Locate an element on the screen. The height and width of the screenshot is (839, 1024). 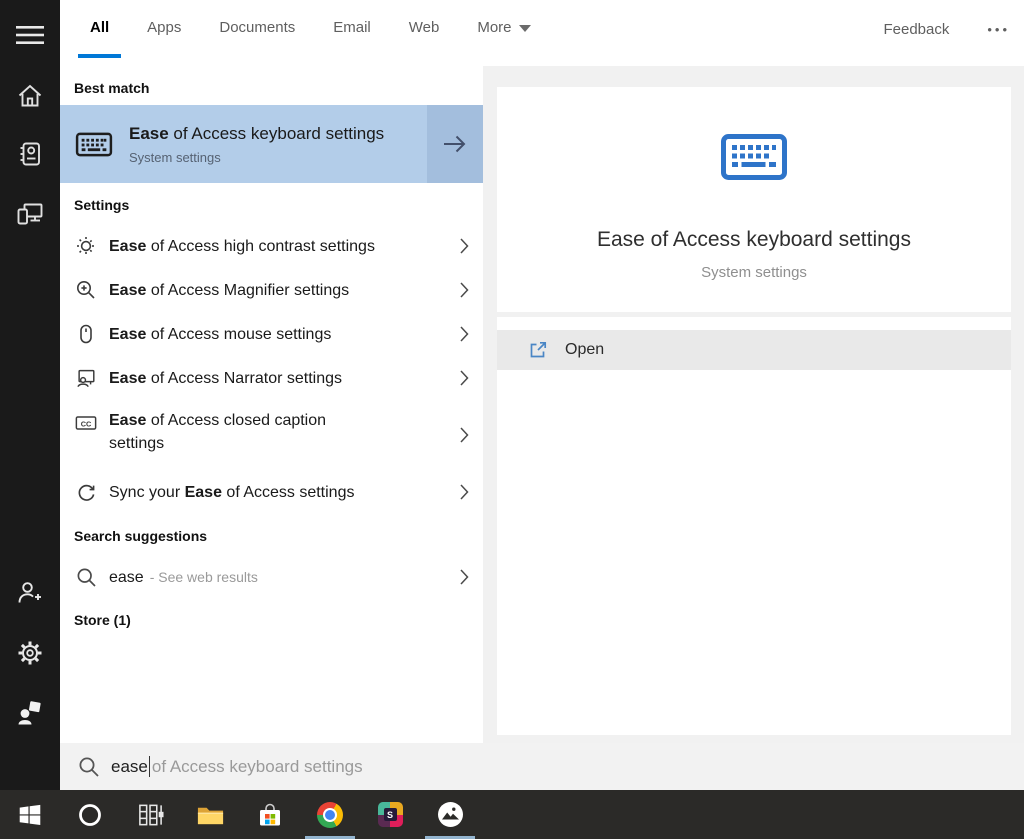
tab-all-label: All is located at coordinates (100, 27).